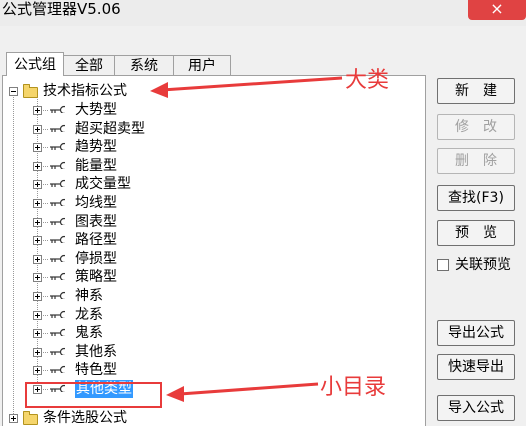  I want to click on find-button: 查找(F3), so click(476, 198).